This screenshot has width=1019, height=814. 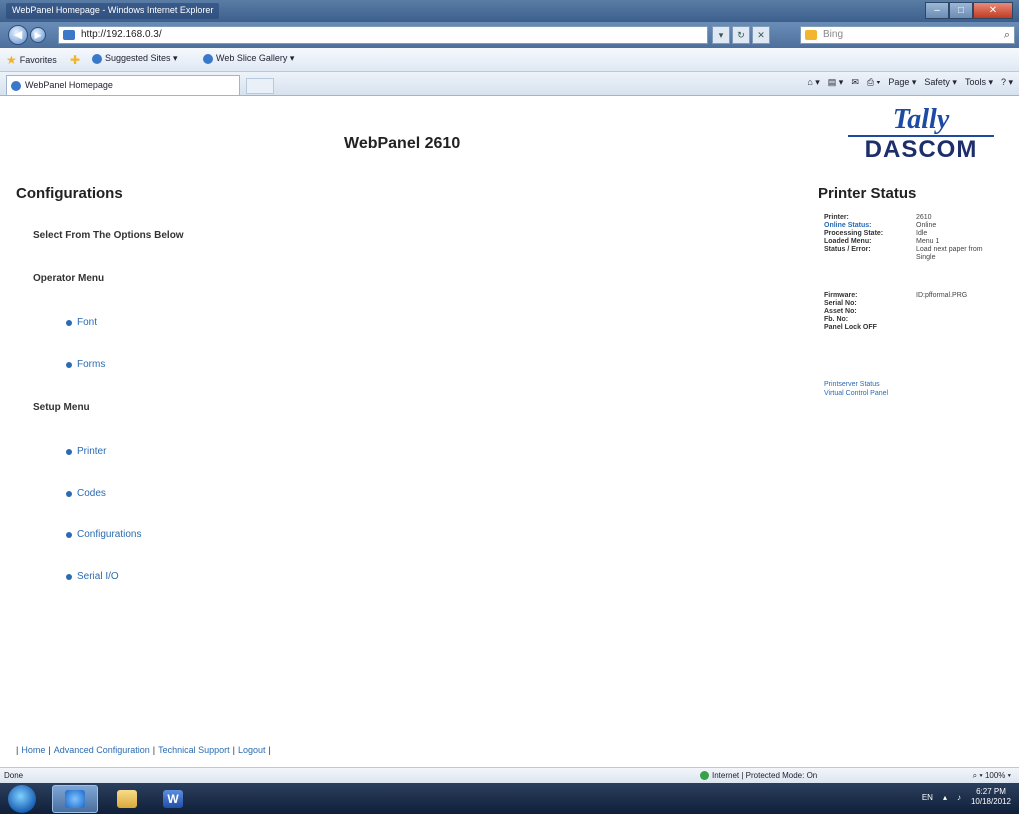 What do you see at coordinates (141, 58) in the screenshot?
I see `suggested-sites-label: Suggested Sites ▾` at bounding box center [141, 58].